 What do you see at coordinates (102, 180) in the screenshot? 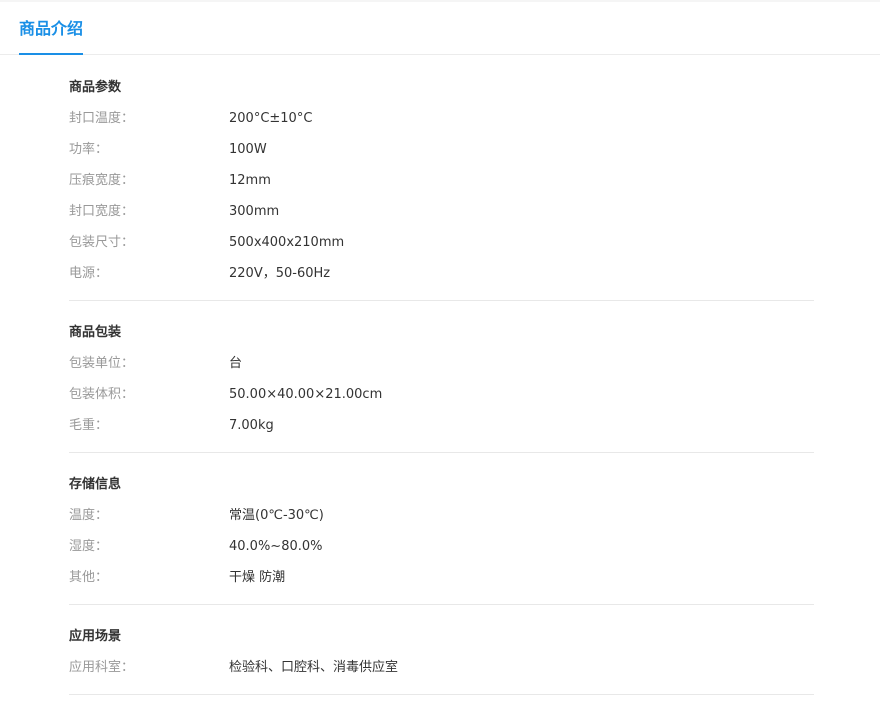
I see `spec-label: 压痕宽度：` at bounding box center [102, 180].